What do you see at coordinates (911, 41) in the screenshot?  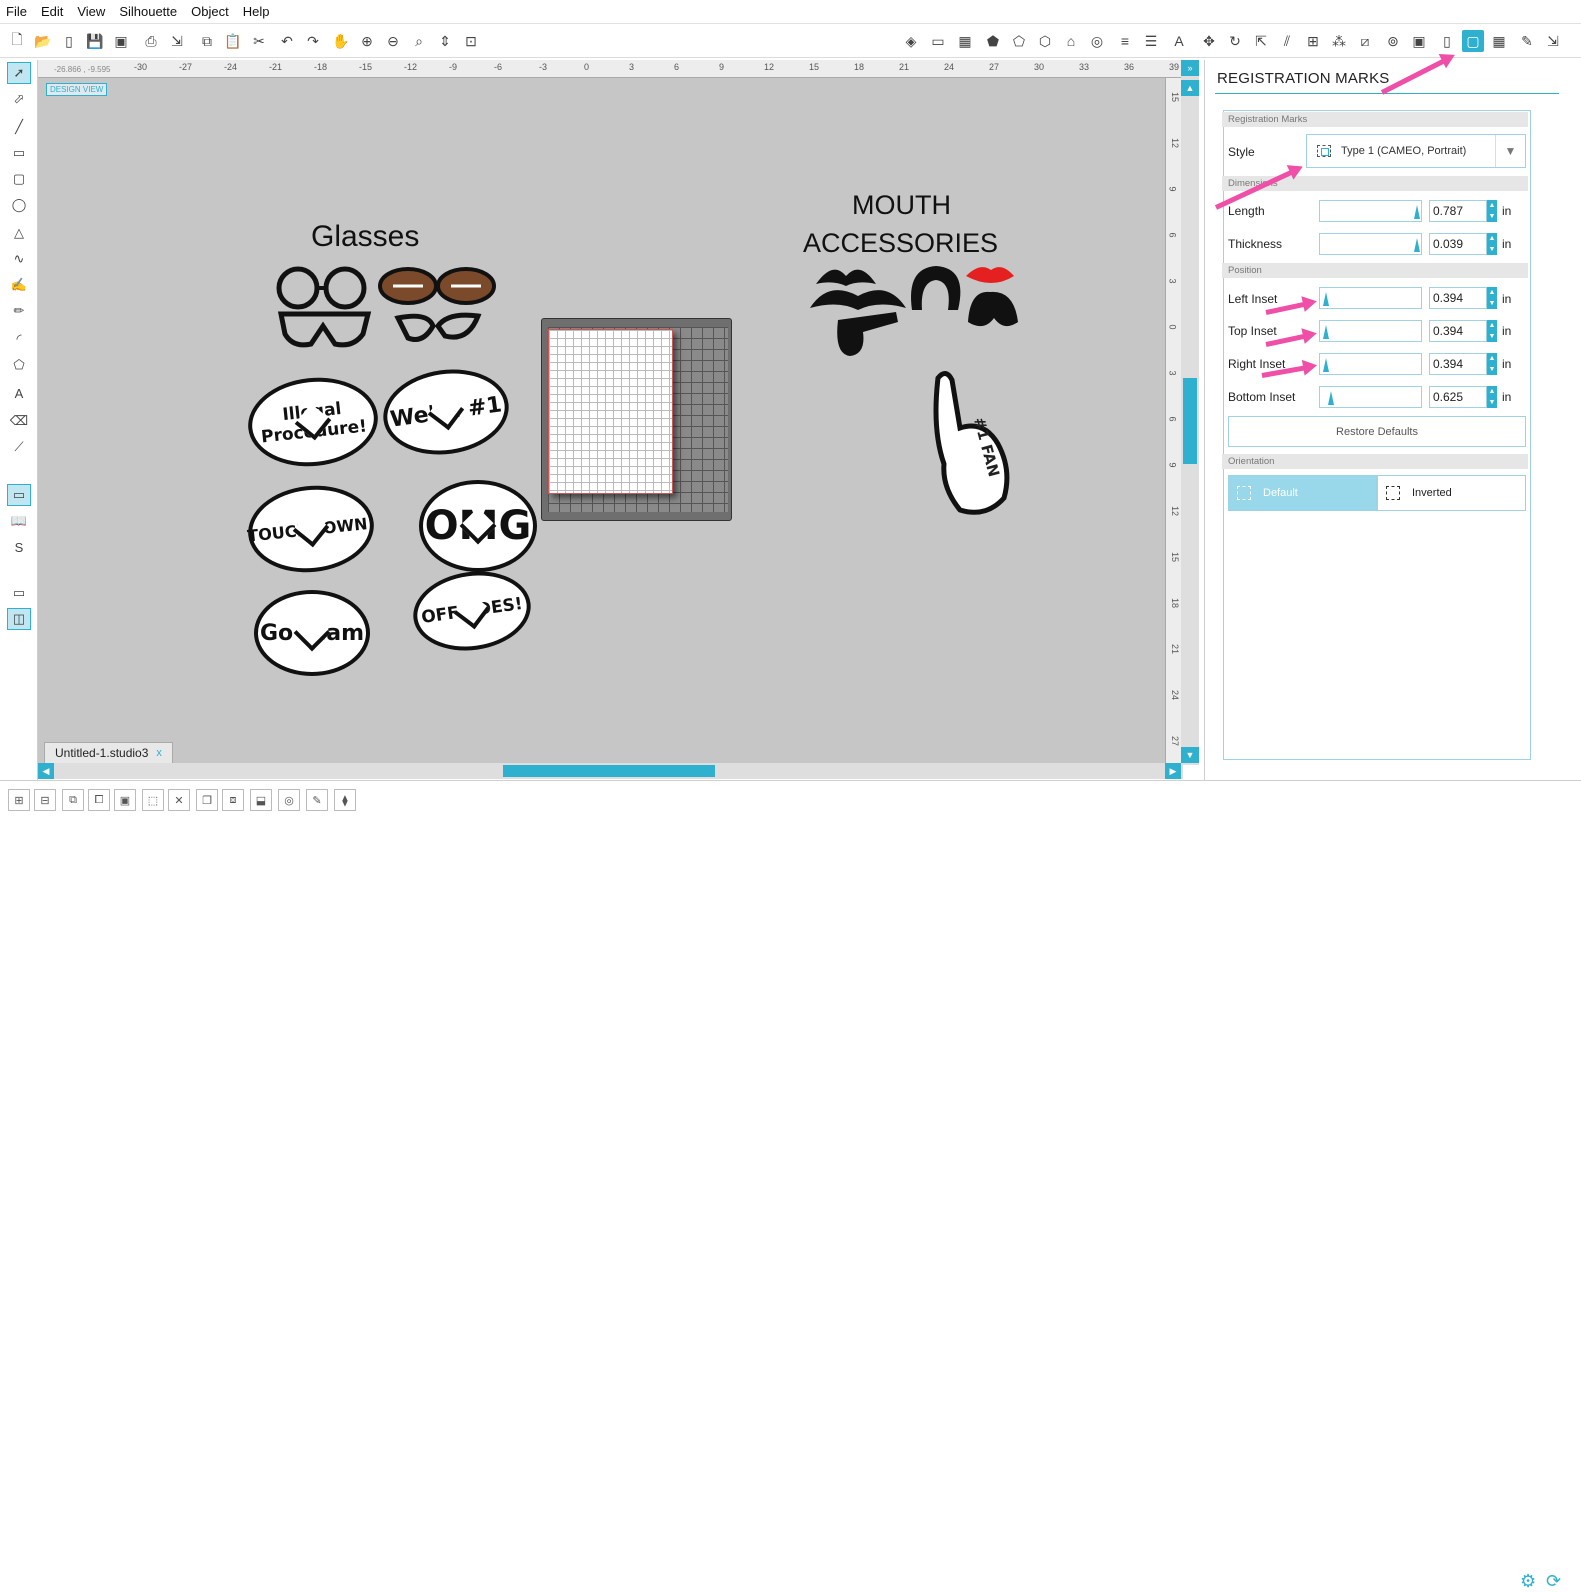 I see `fill-color-icon: ◈` at bounding box center [911, 41].